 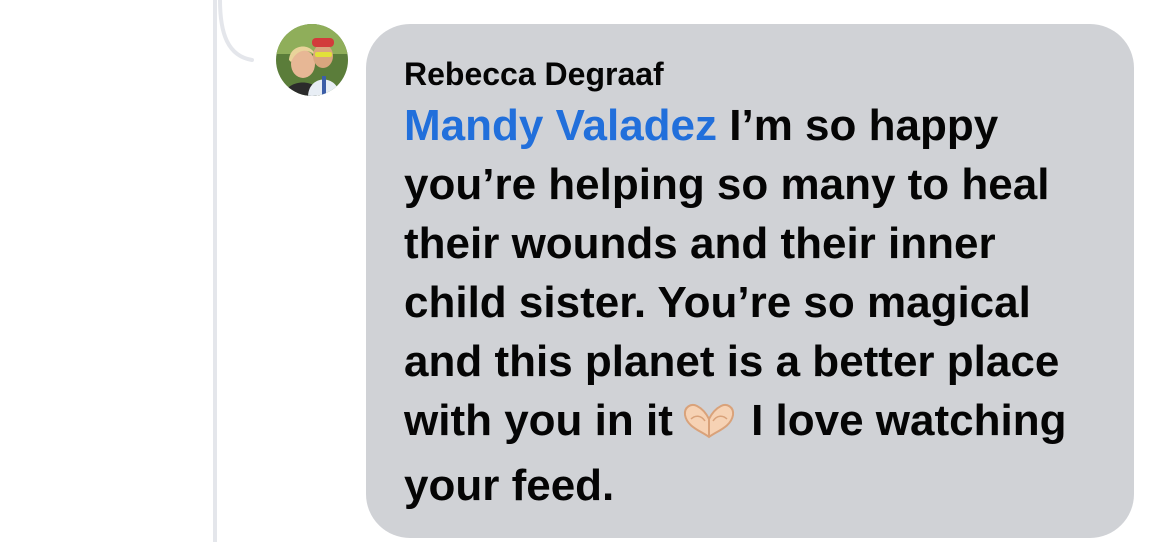 What do you see at coordinates (754, 74) in the screenshot?
I see `comment-author-name: Rebecca Degraaf` at bounding box center [754, 74].